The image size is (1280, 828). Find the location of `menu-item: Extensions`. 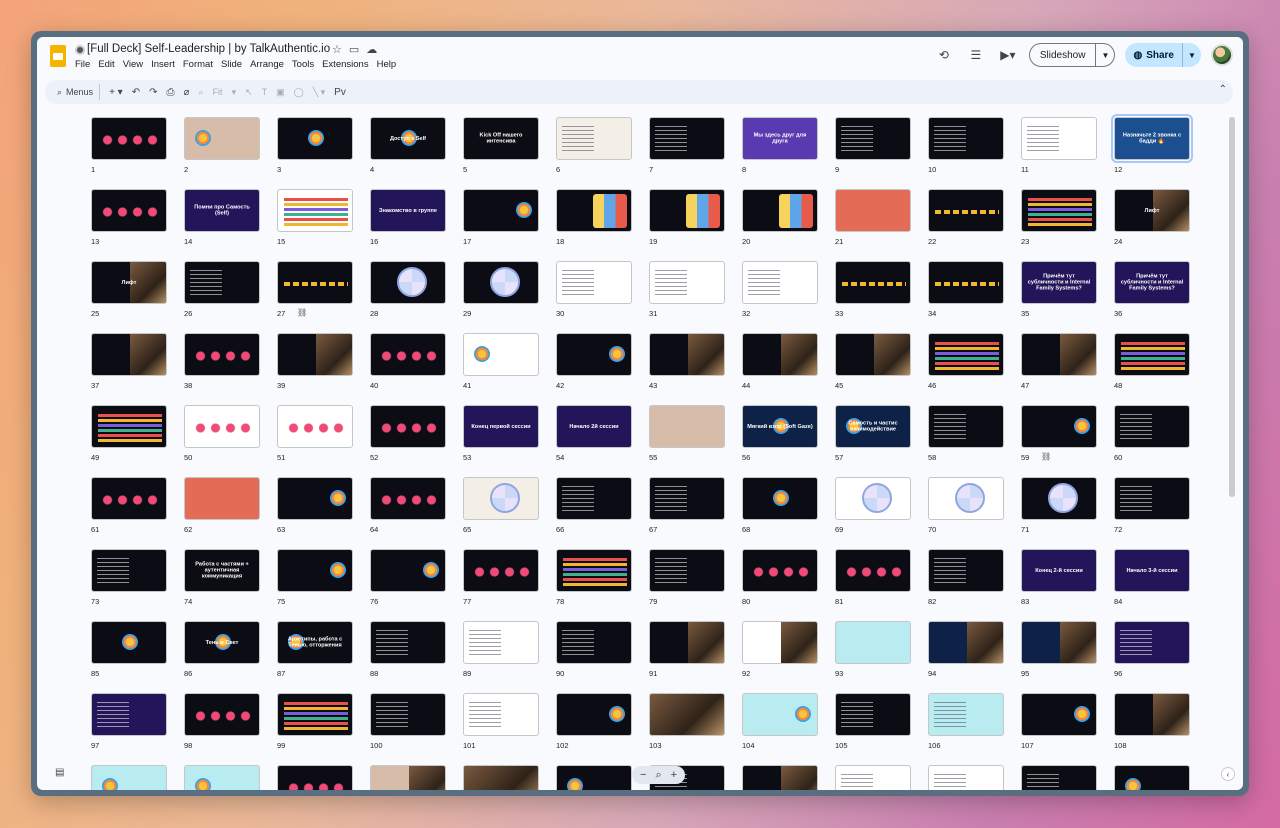

menu-item: Extensions is located at coordinates (345, 64).